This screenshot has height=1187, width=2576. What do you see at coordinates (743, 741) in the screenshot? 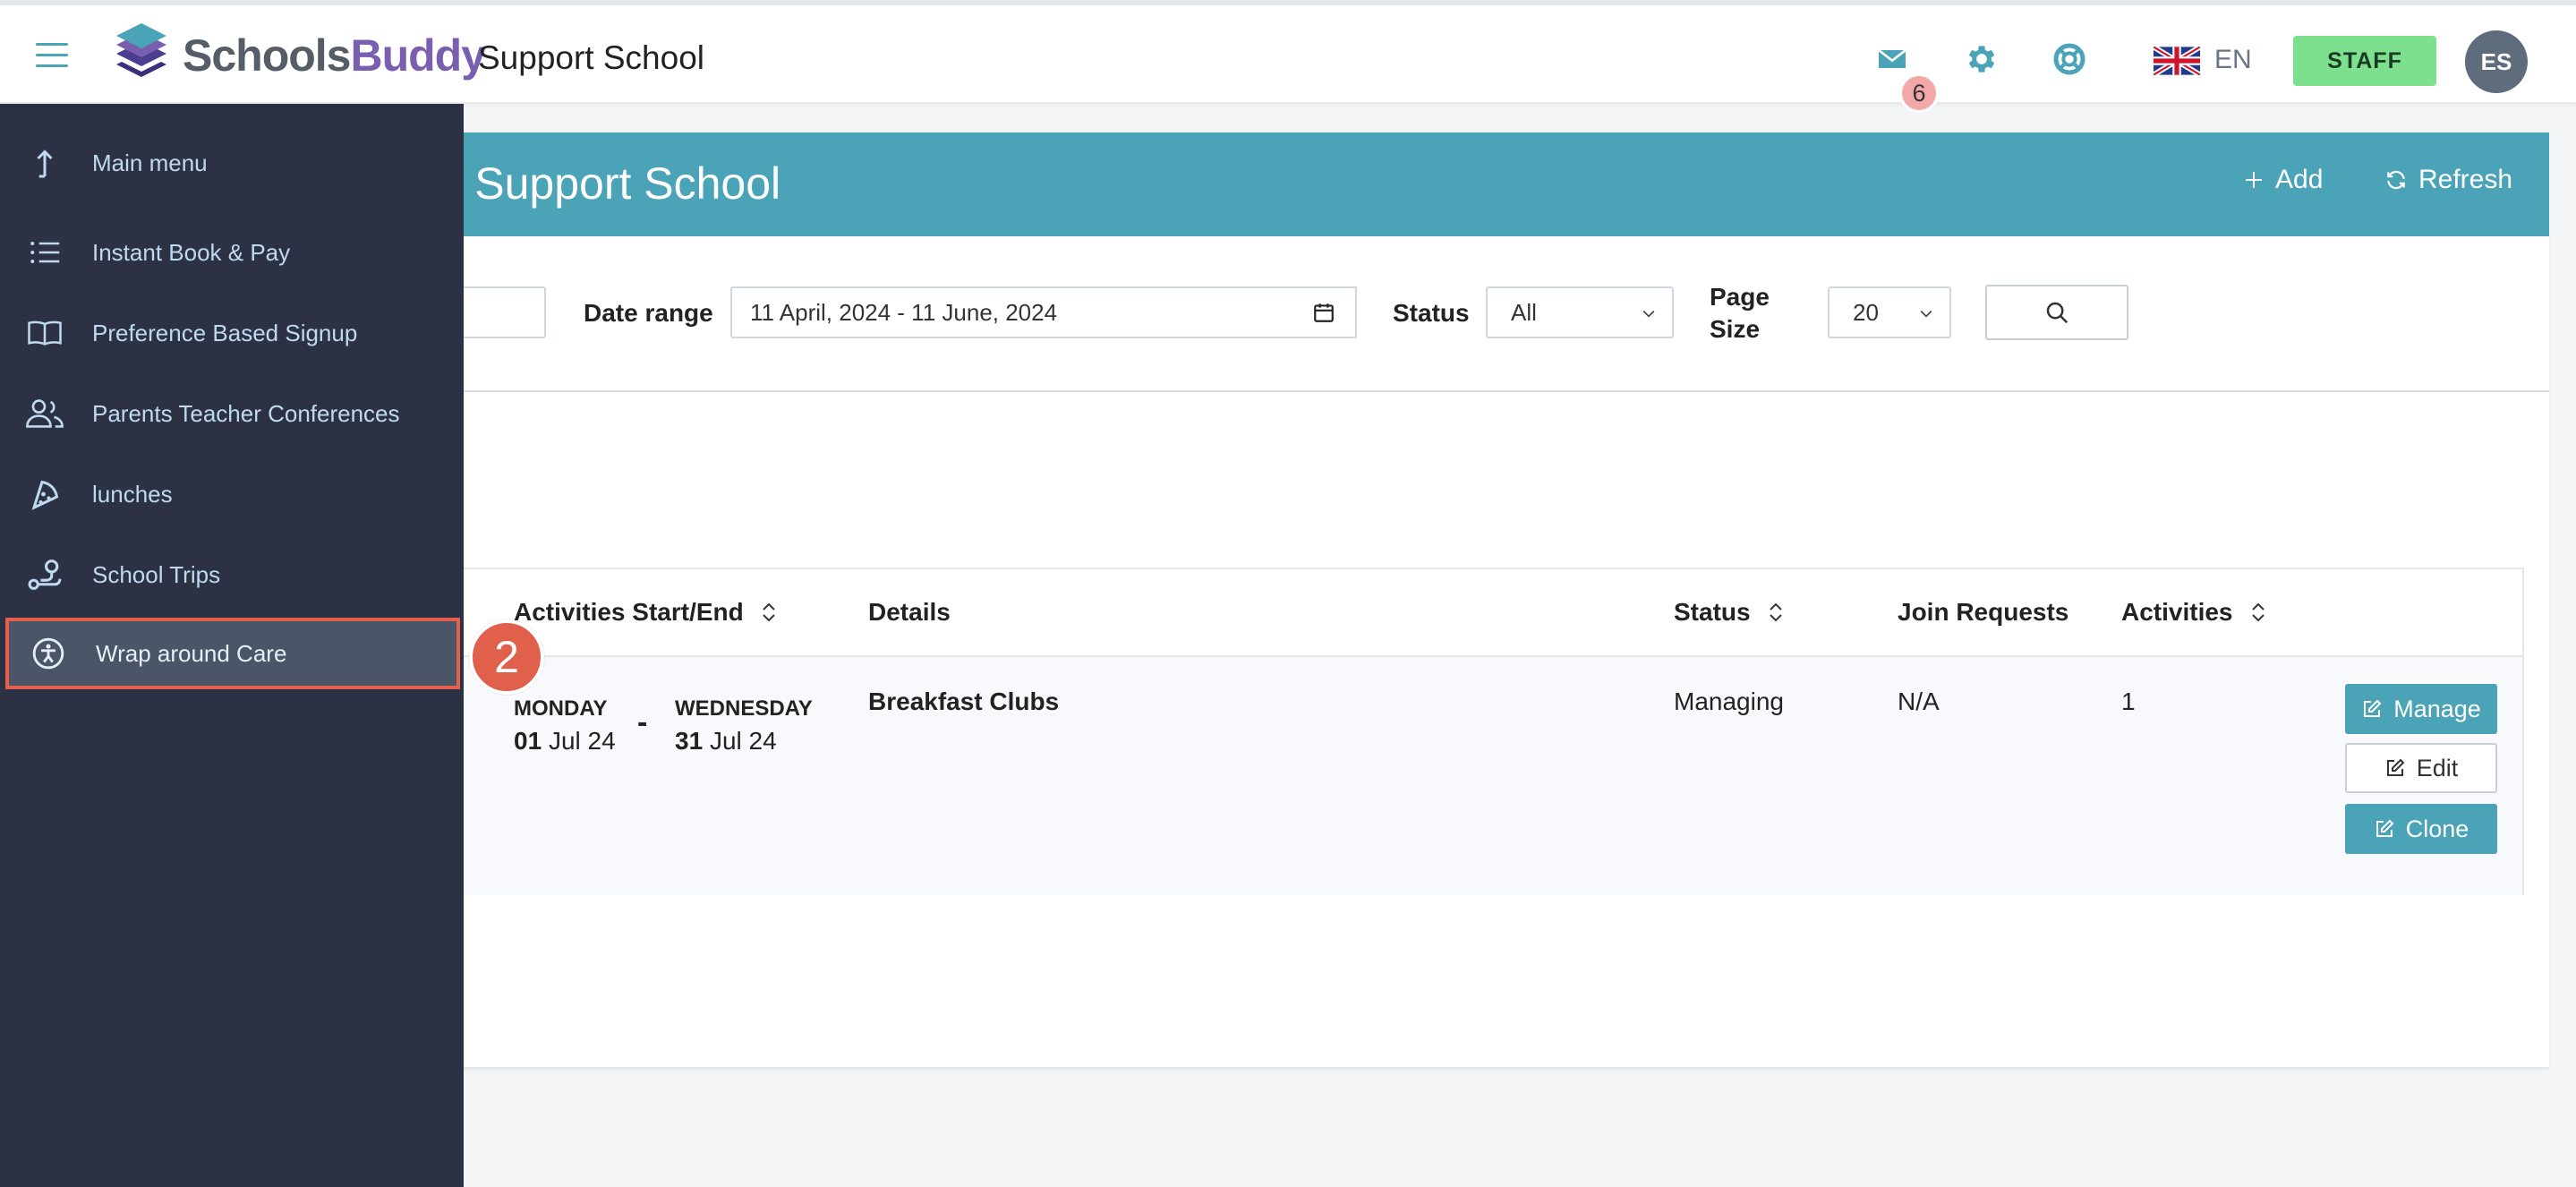
I see `end-month-year: Jul 24` at bounding box center [743, 741].